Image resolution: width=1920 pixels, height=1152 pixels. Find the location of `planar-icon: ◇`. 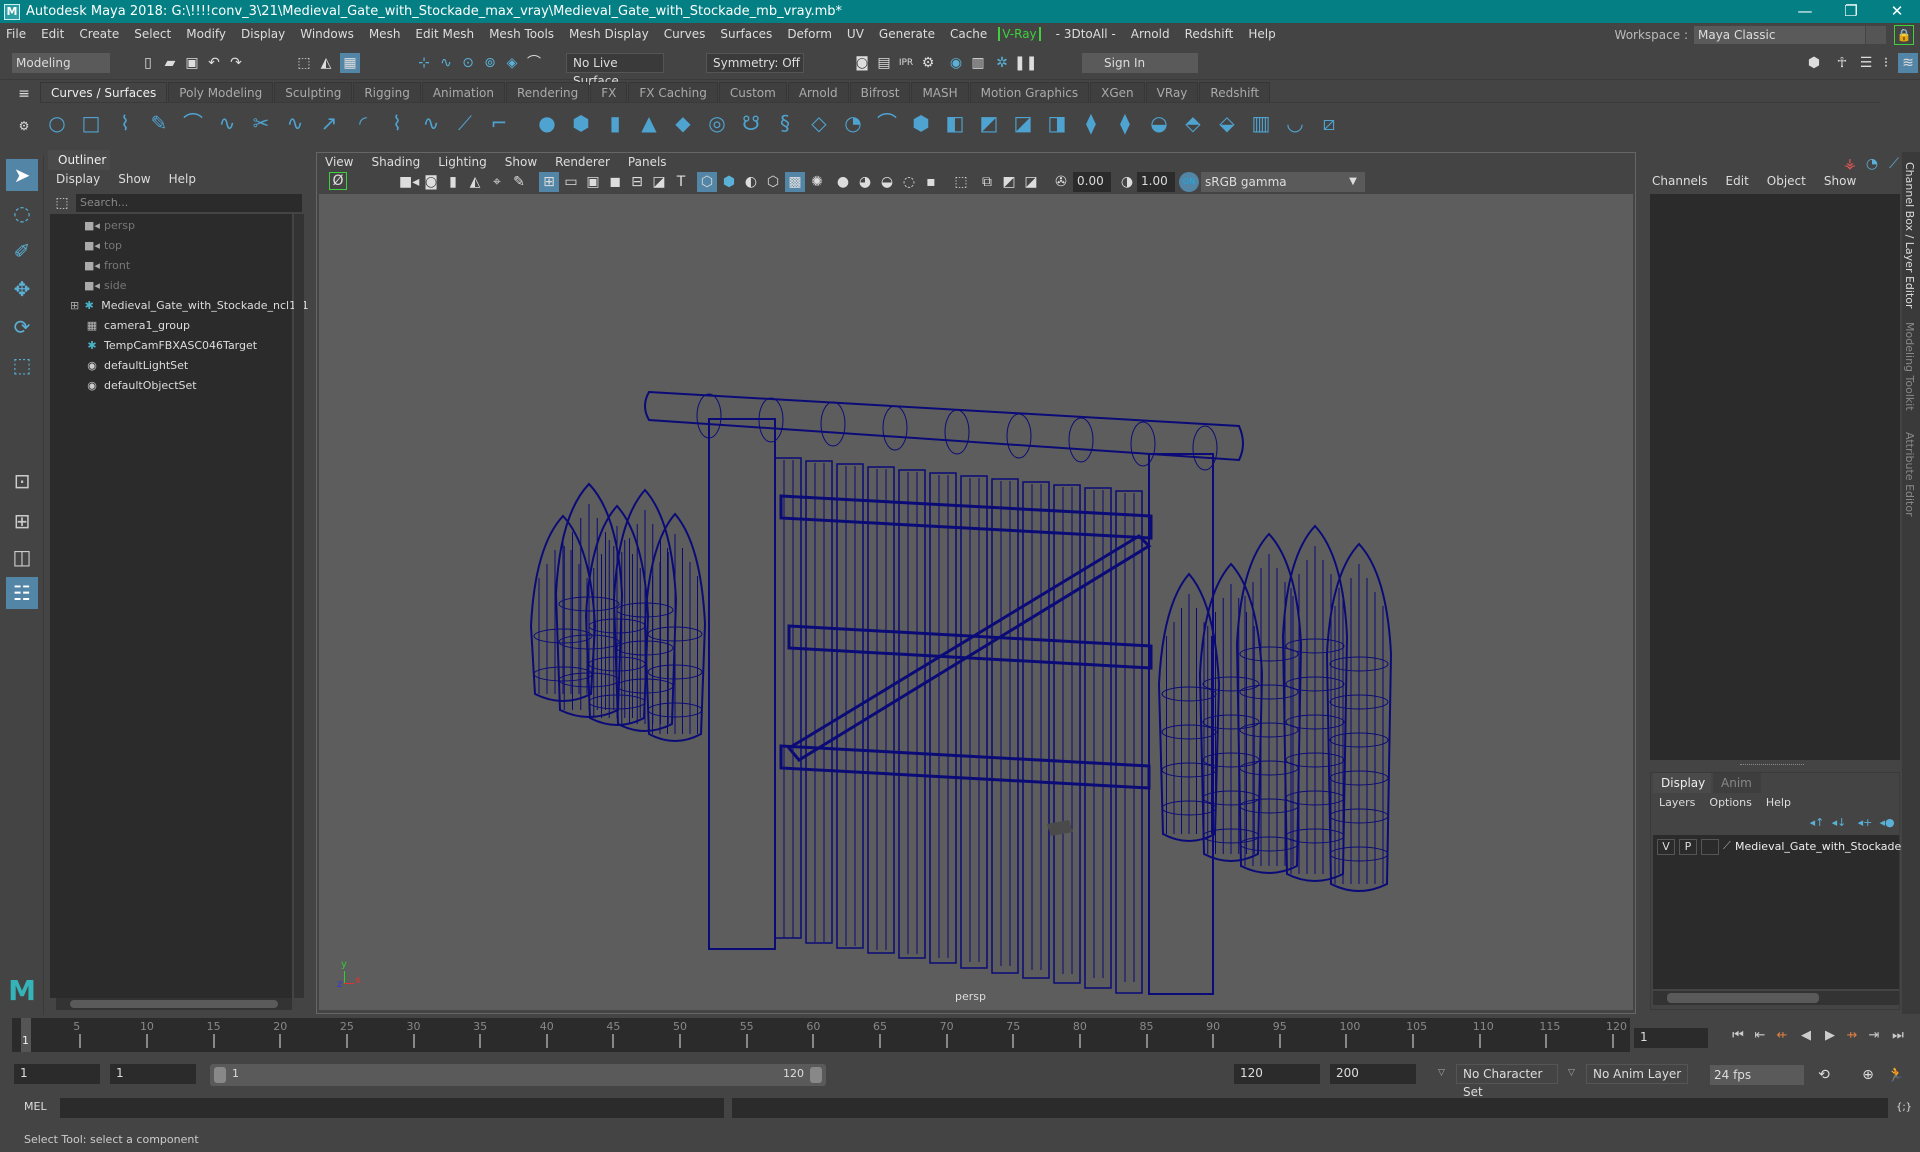

planar-icon: ◇ is located at coordinates (819, 123).